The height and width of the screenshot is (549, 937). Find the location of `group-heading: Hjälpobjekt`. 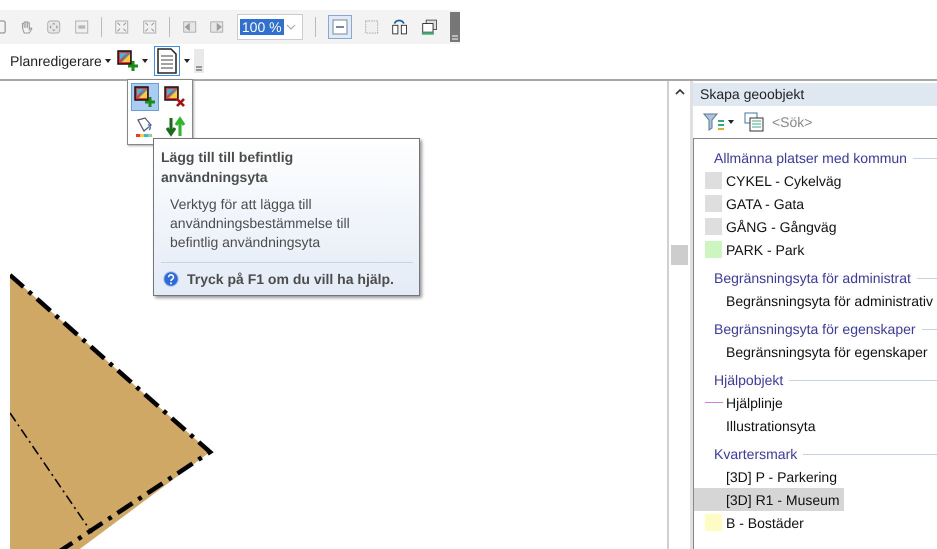

group-heading: Hjälpobjekt is located at coordinates (749, 380).